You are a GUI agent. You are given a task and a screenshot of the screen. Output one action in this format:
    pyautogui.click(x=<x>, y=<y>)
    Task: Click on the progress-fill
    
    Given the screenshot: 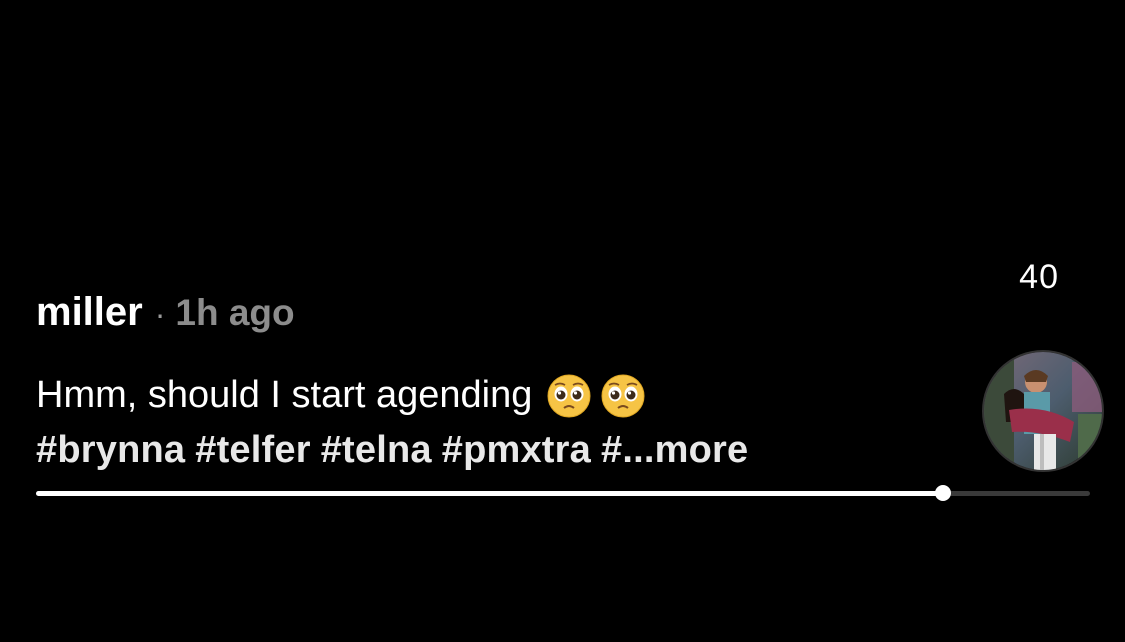 What is the action you would take?
    pyautogui.click(x=490, y=493)
    